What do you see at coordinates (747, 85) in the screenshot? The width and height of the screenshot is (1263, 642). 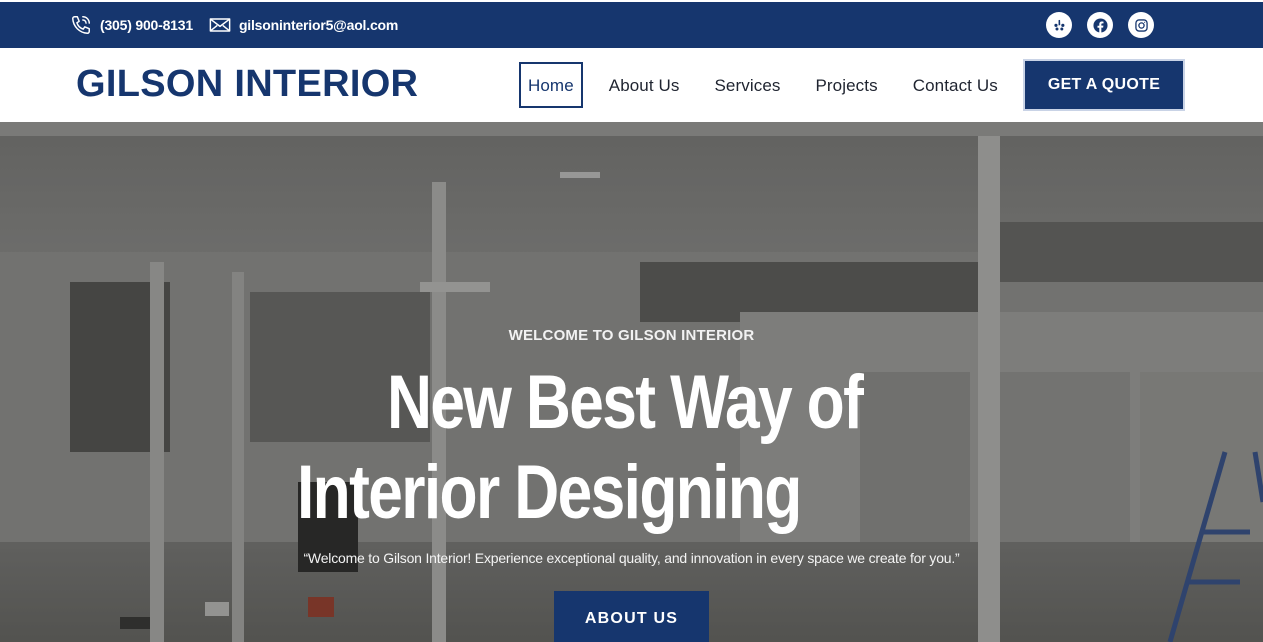 I see `nav-services: Services` at bounding box center [747, 85].